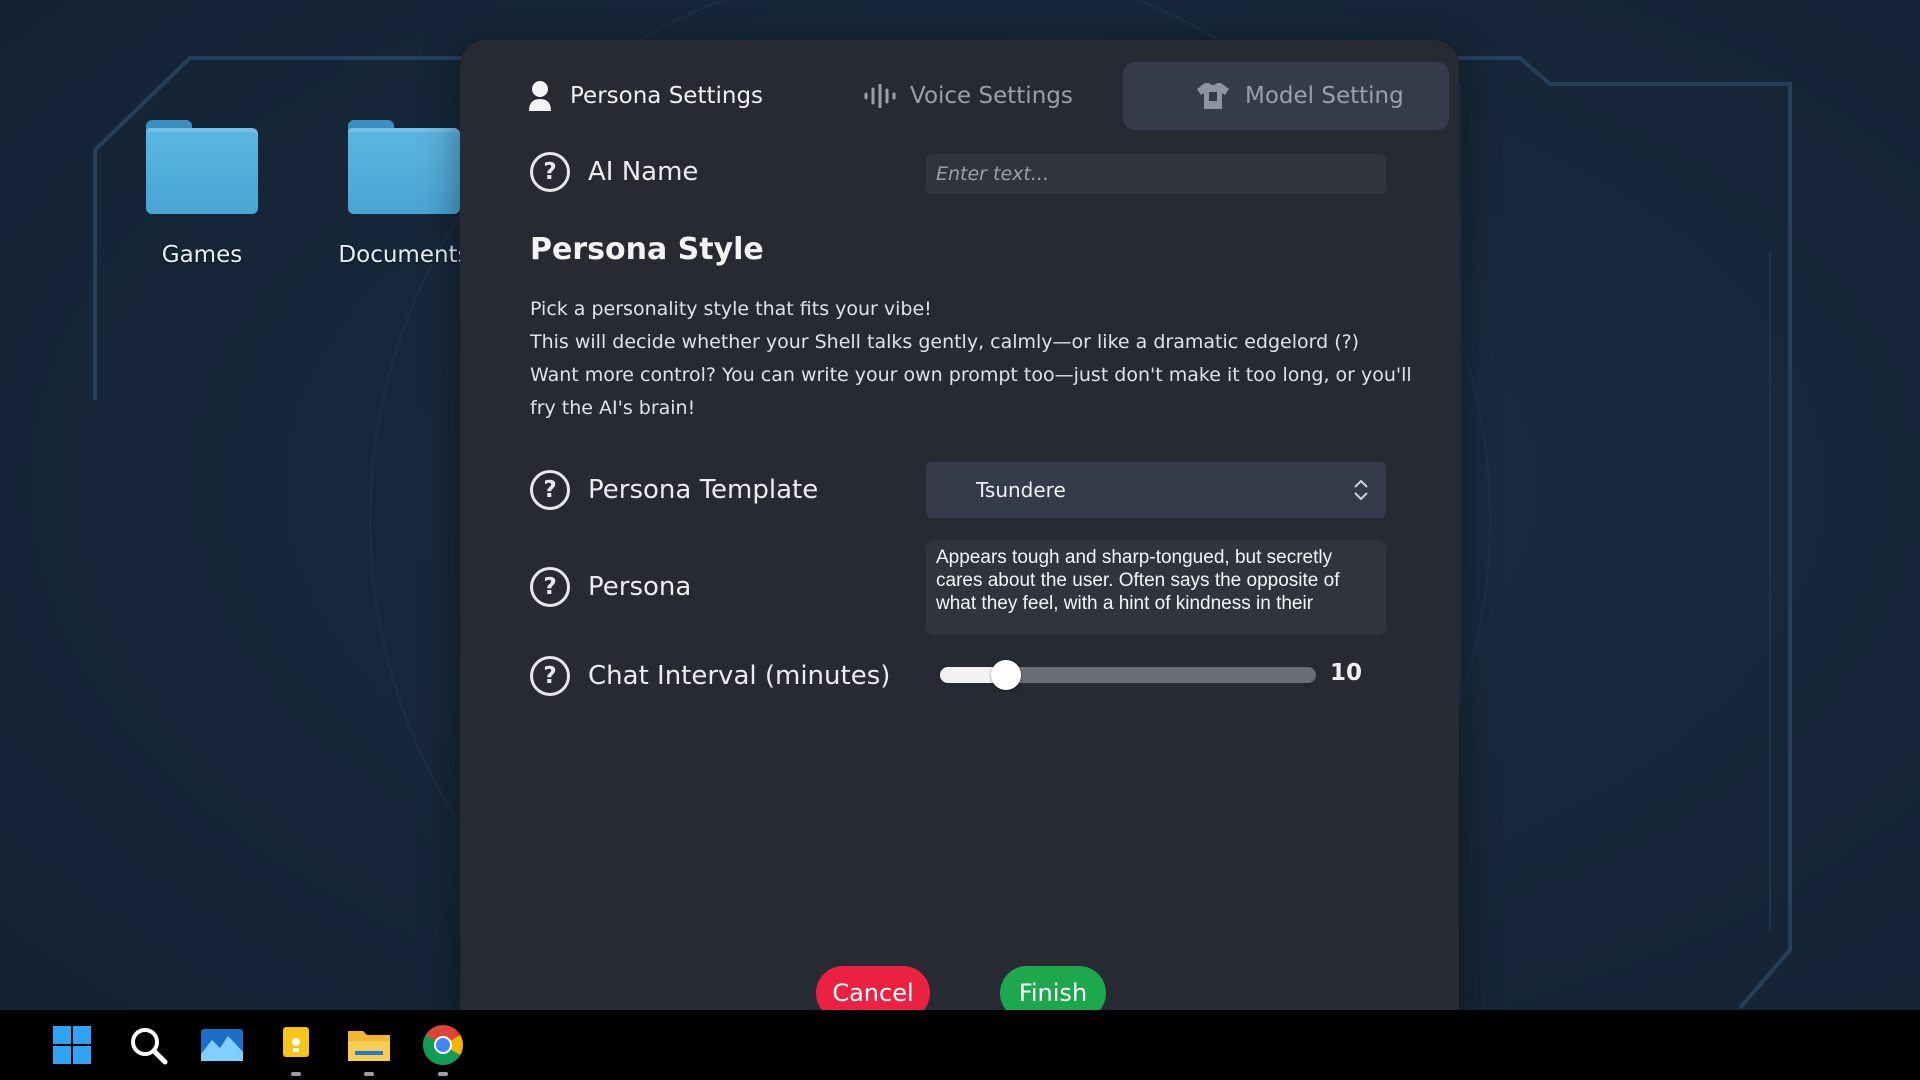 The width and height of the screenshot is (1920, 1080). What do you see at coordinates (613, 408) in the screenshot?
I see `description-line: fry the AI's brain!` at bounding box center [613, 408].